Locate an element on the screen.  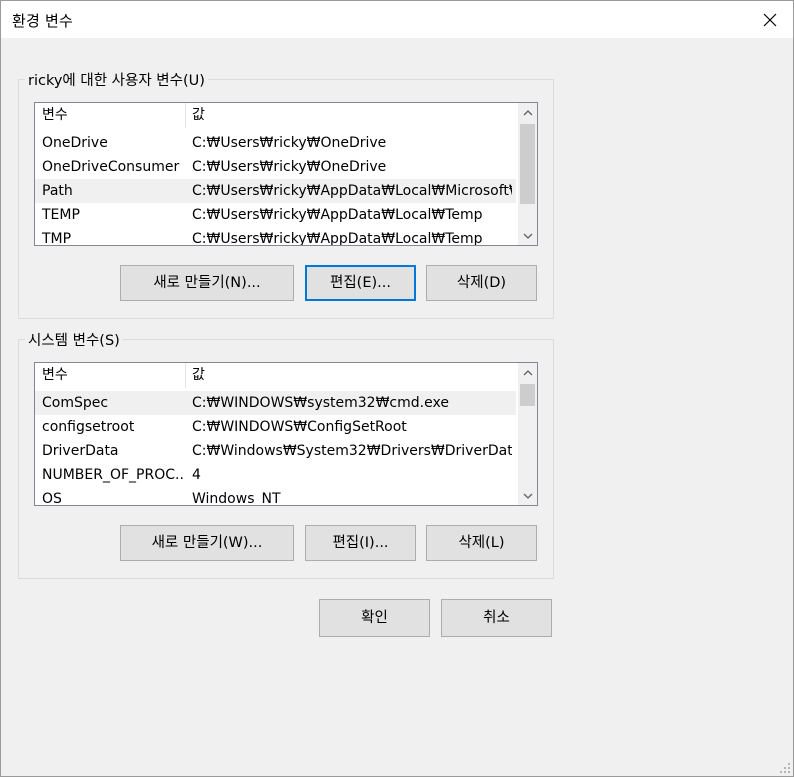
variable-name: DriverData is located at coordinates (80, 451).